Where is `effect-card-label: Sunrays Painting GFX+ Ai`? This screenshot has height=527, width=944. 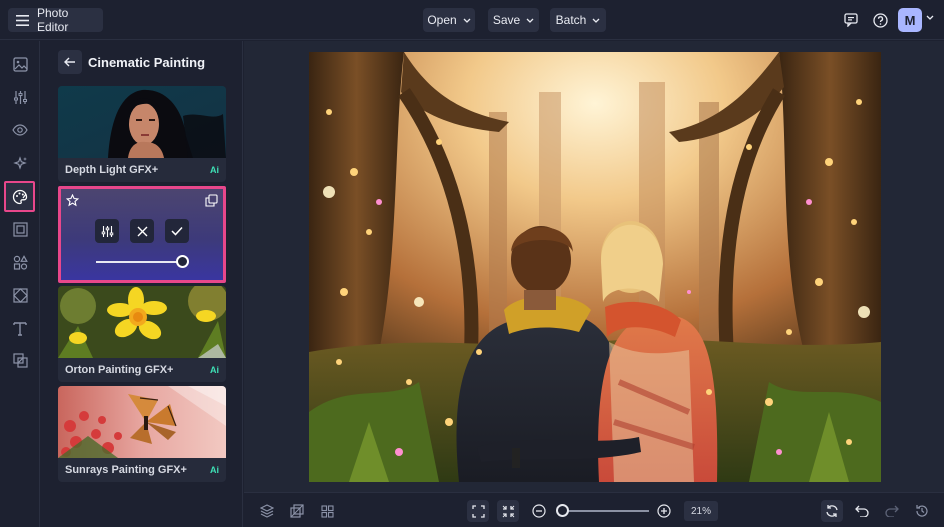 effect-card-label: Sunrays Painting GFX+ Ai is located at coordinates (142, 470).